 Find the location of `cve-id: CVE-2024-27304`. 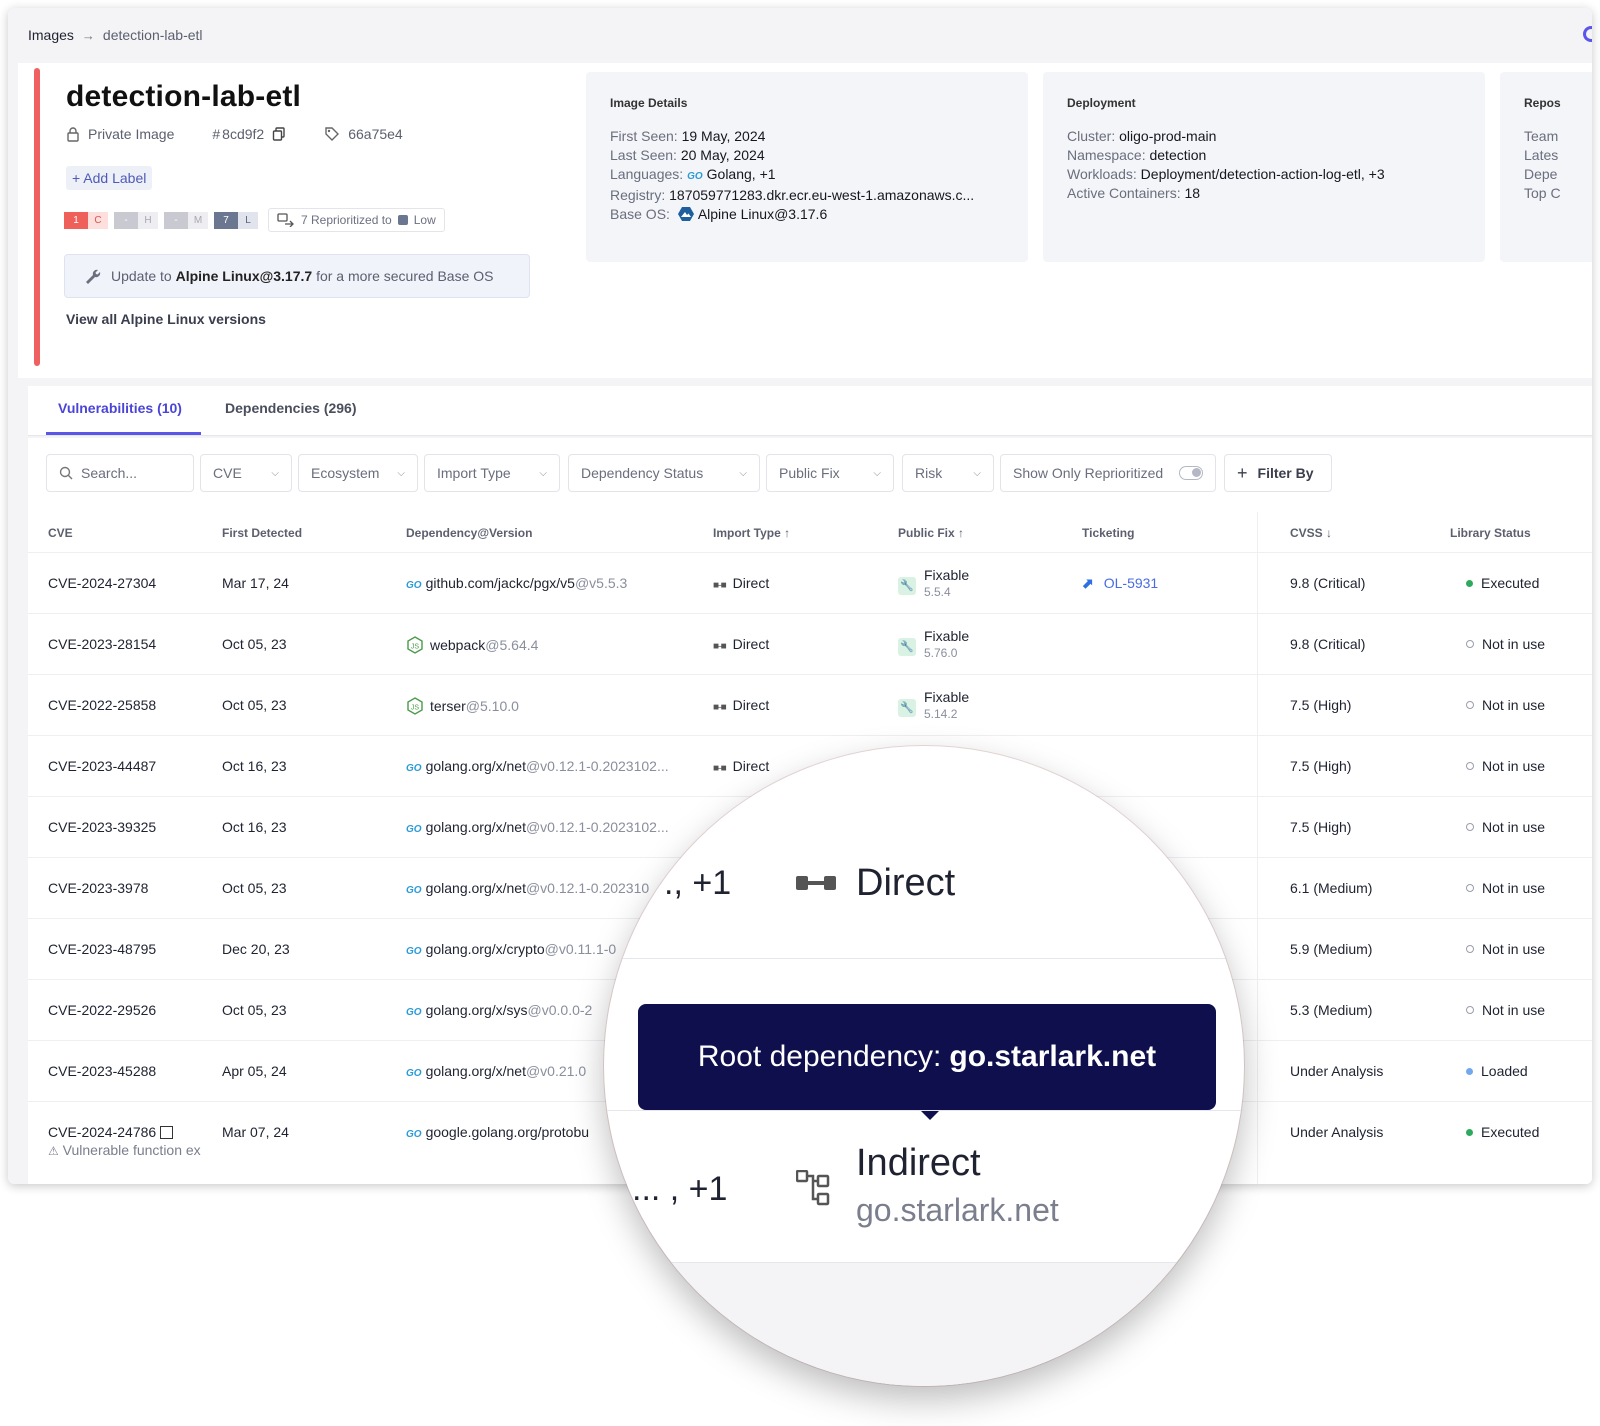

cve-id: CVE-2024-27304 is located at coordinates (102, 583).